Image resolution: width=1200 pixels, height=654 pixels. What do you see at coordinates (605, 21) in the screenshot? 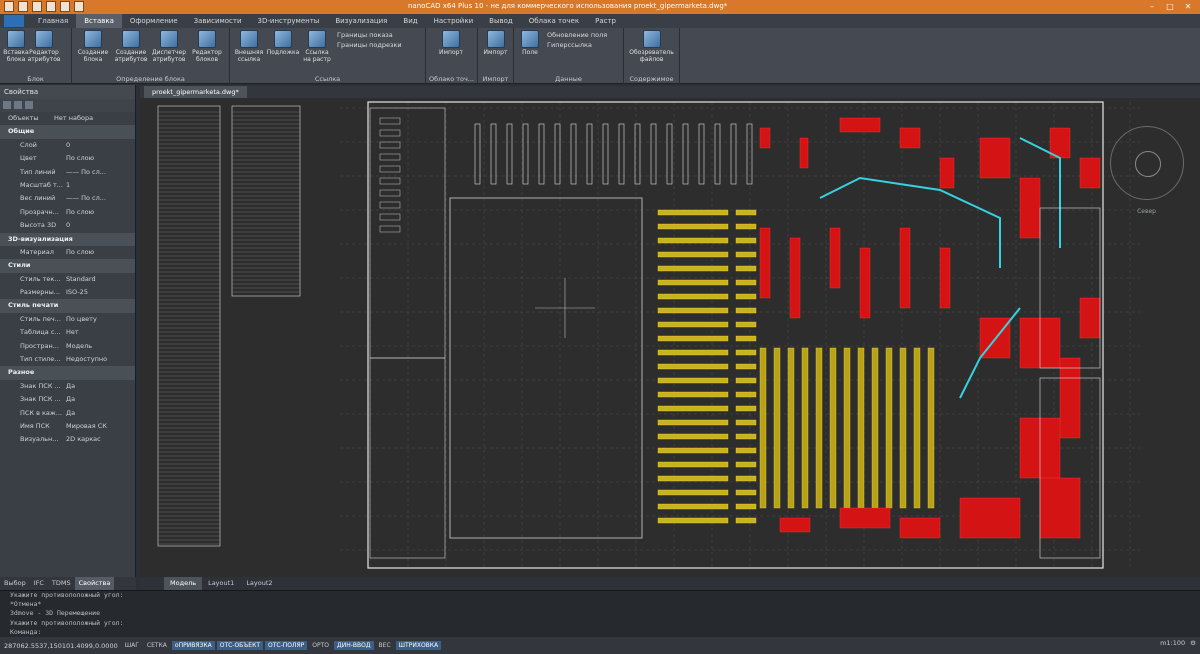
I see `ribbon-tab: Растр` at bounding box center [605, 21].